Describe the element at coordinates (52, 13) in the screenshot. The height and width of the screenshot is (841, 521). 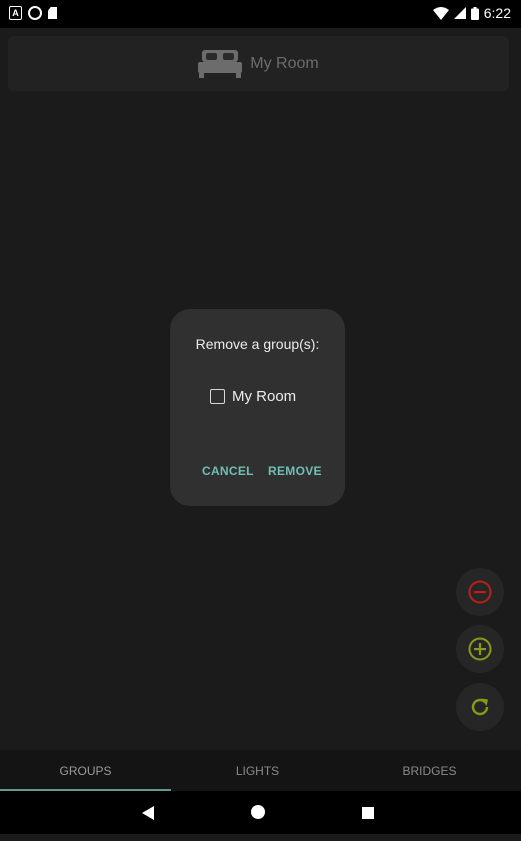
I see `sd-card-icon` at that location.